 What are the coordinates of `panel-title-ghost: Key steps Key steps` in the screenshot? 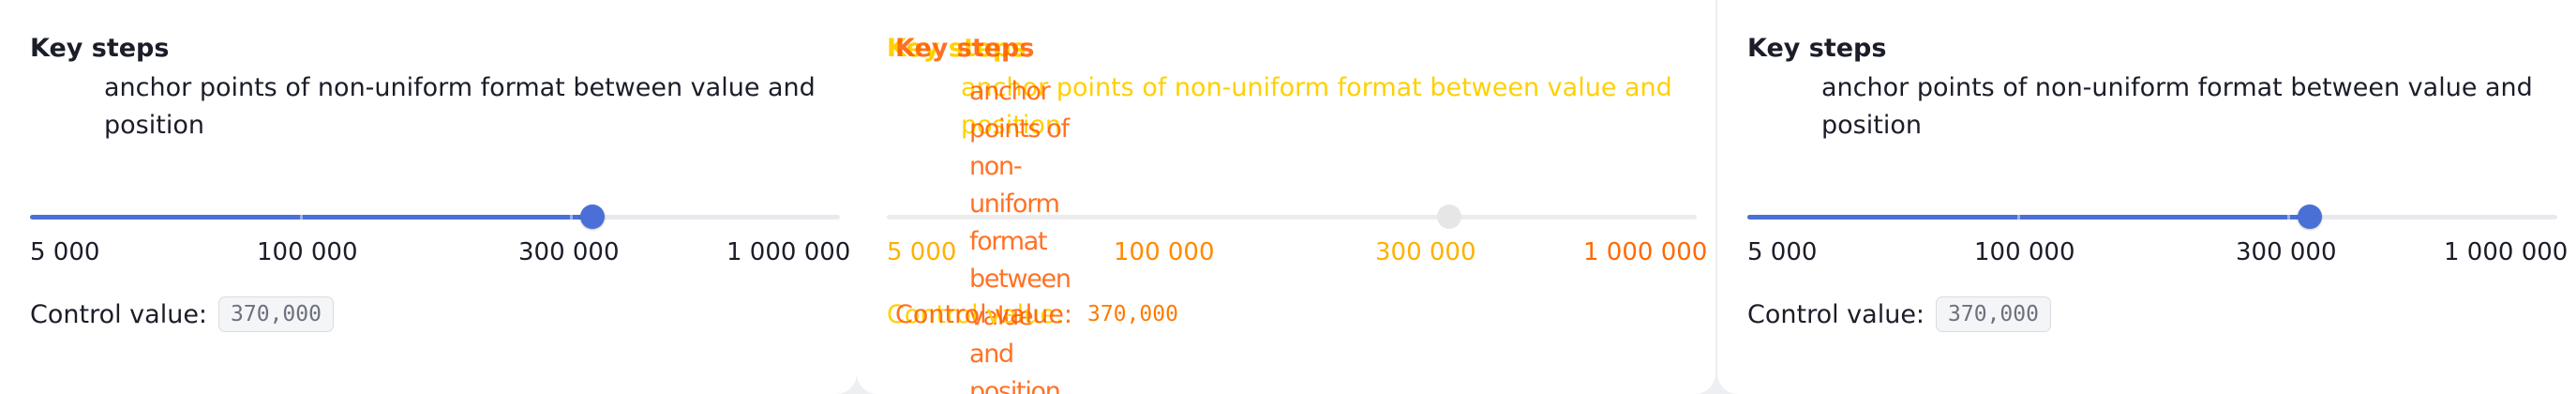 It's located at (960, 48).